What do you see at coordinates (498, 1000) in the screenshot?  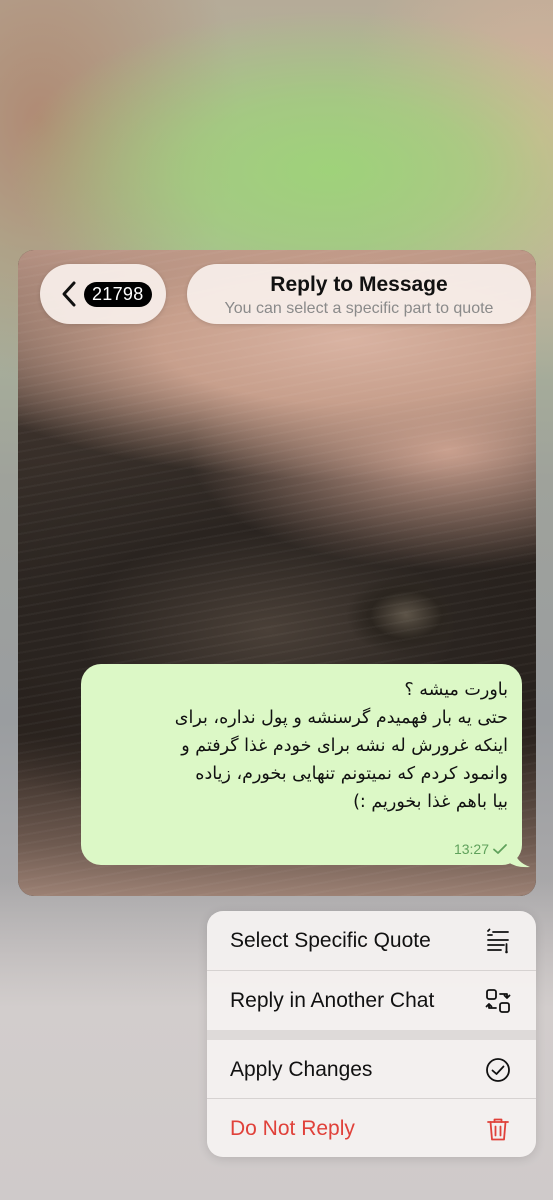 I see `reply-another-chat-icon` at bounding box center [498, 1000].